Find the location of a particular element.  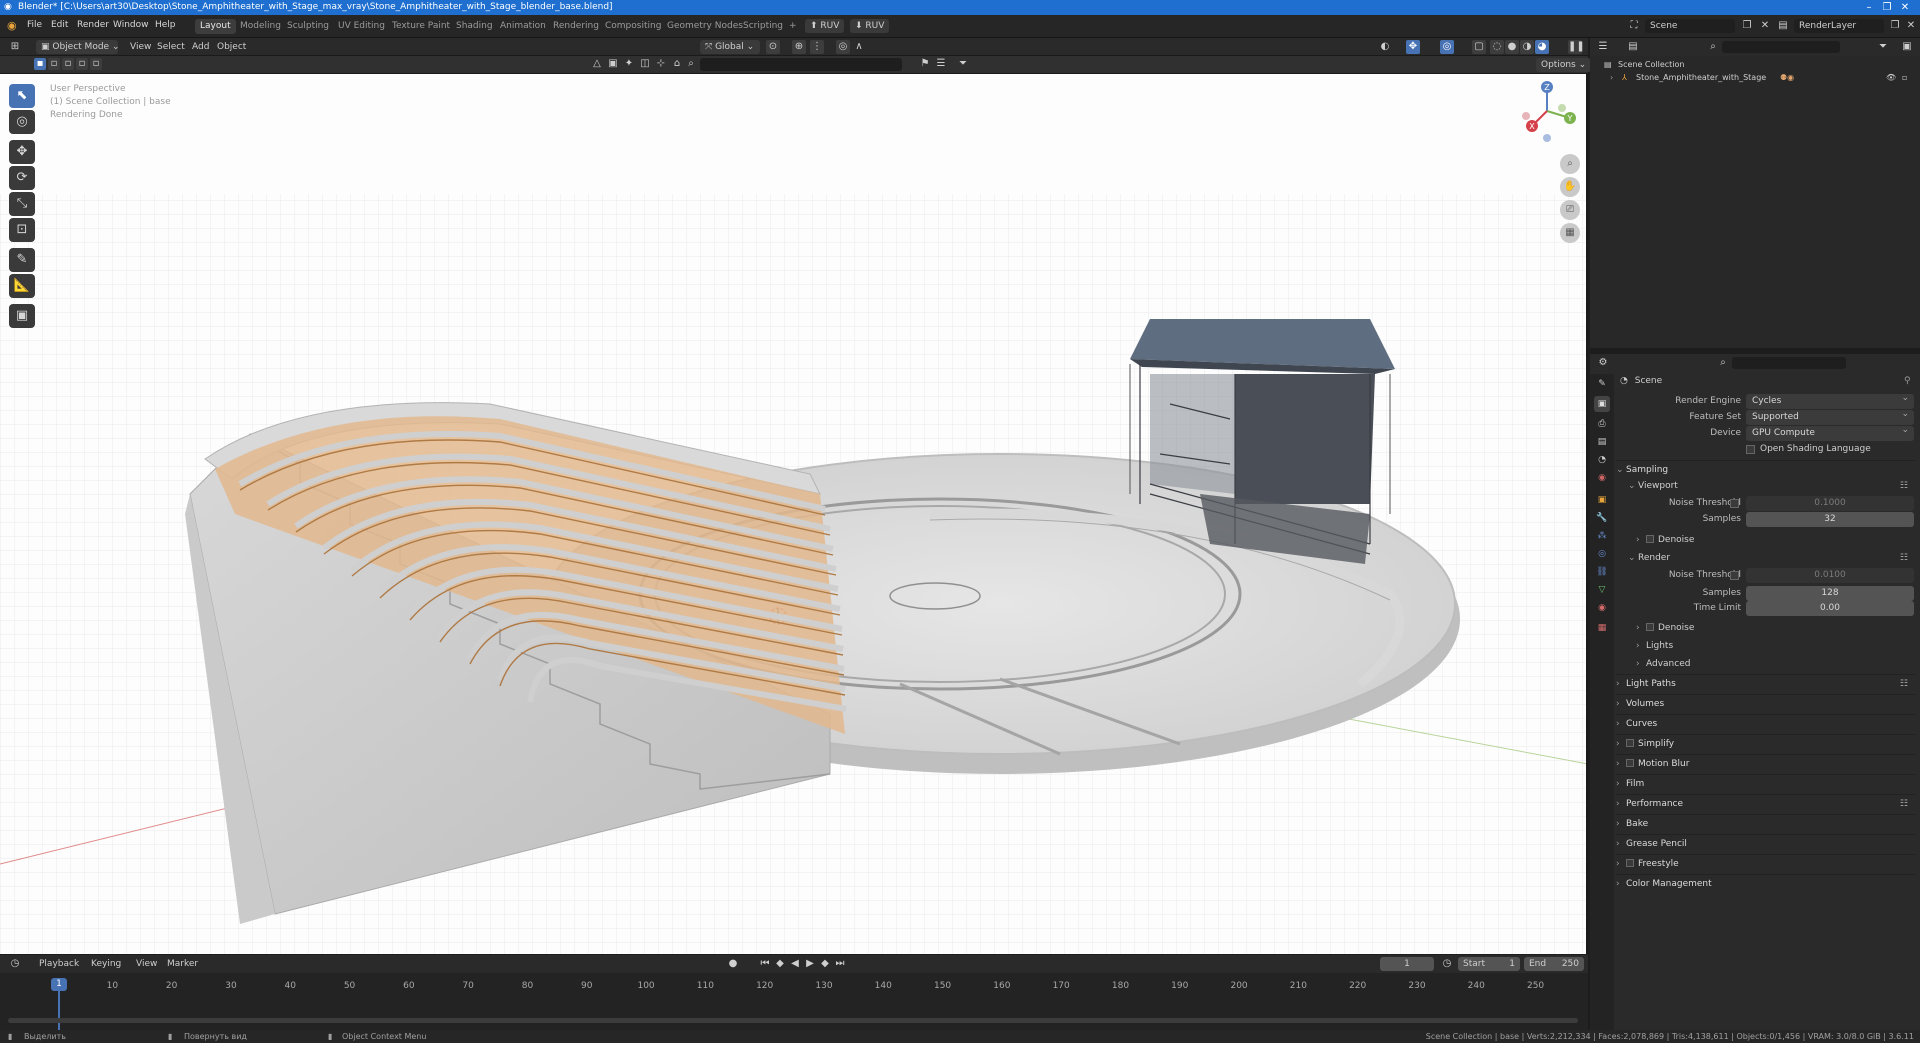

bookmark-icon: ⚑ is located at coordinates (925, 64).